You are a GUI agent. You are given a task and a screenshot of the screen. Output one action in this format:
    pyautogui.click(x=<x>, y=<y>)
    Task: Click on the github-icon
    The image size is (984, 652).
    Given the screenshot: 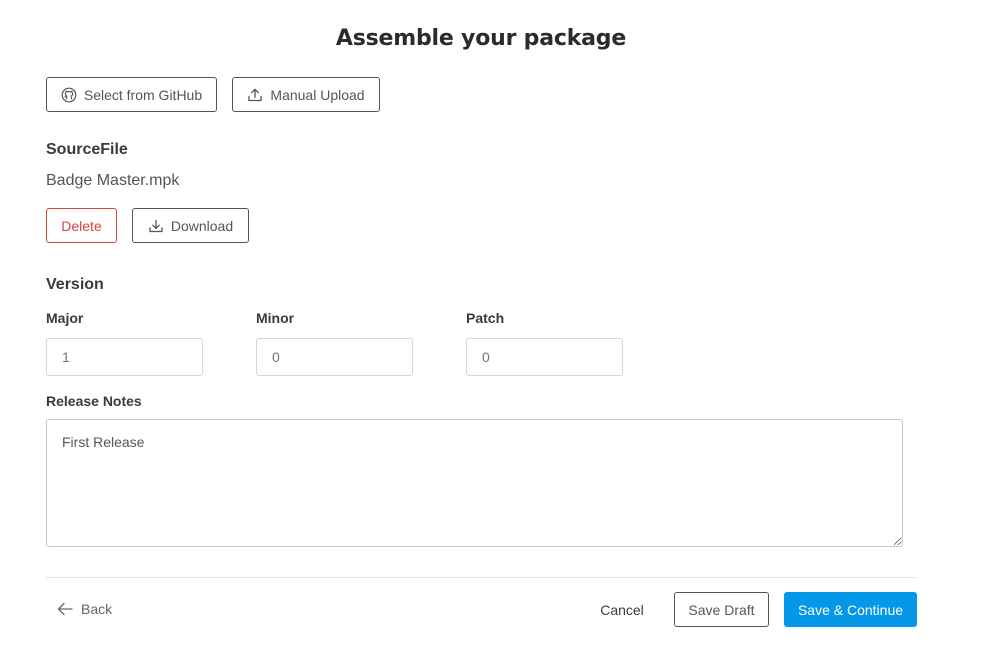 What is the action you would take?
    pyautogui.click(x=69, y=95)
    